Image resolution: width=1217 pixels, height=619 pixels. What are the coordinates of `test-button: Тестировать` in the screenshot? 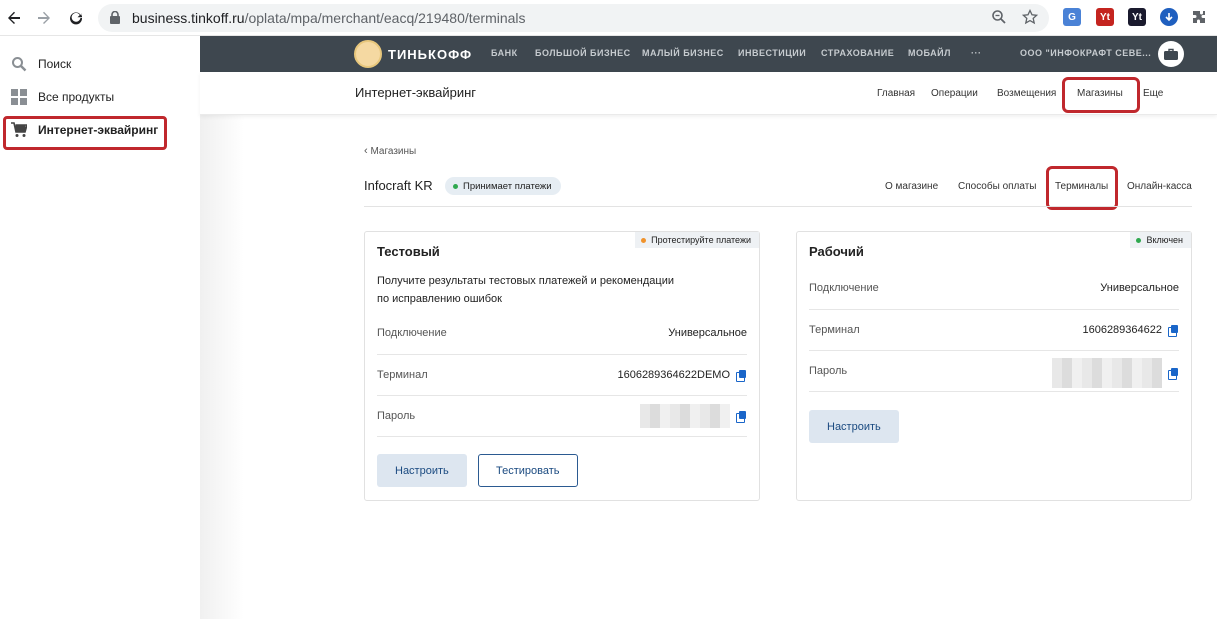 It's located at (528, 470).